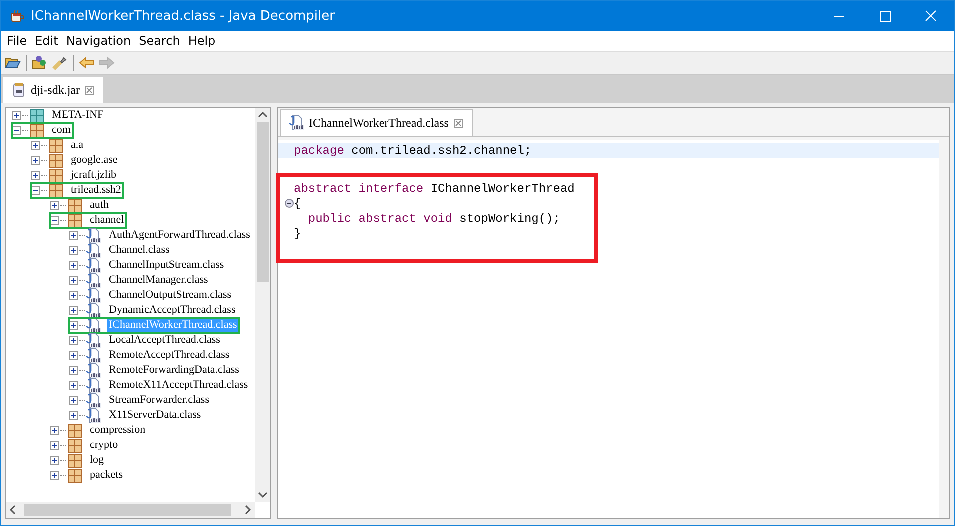  Describe the element at coordinates (376, 122) in the screenshot. I see `editor-tab: IChannelWorkerThread.class` at that location.